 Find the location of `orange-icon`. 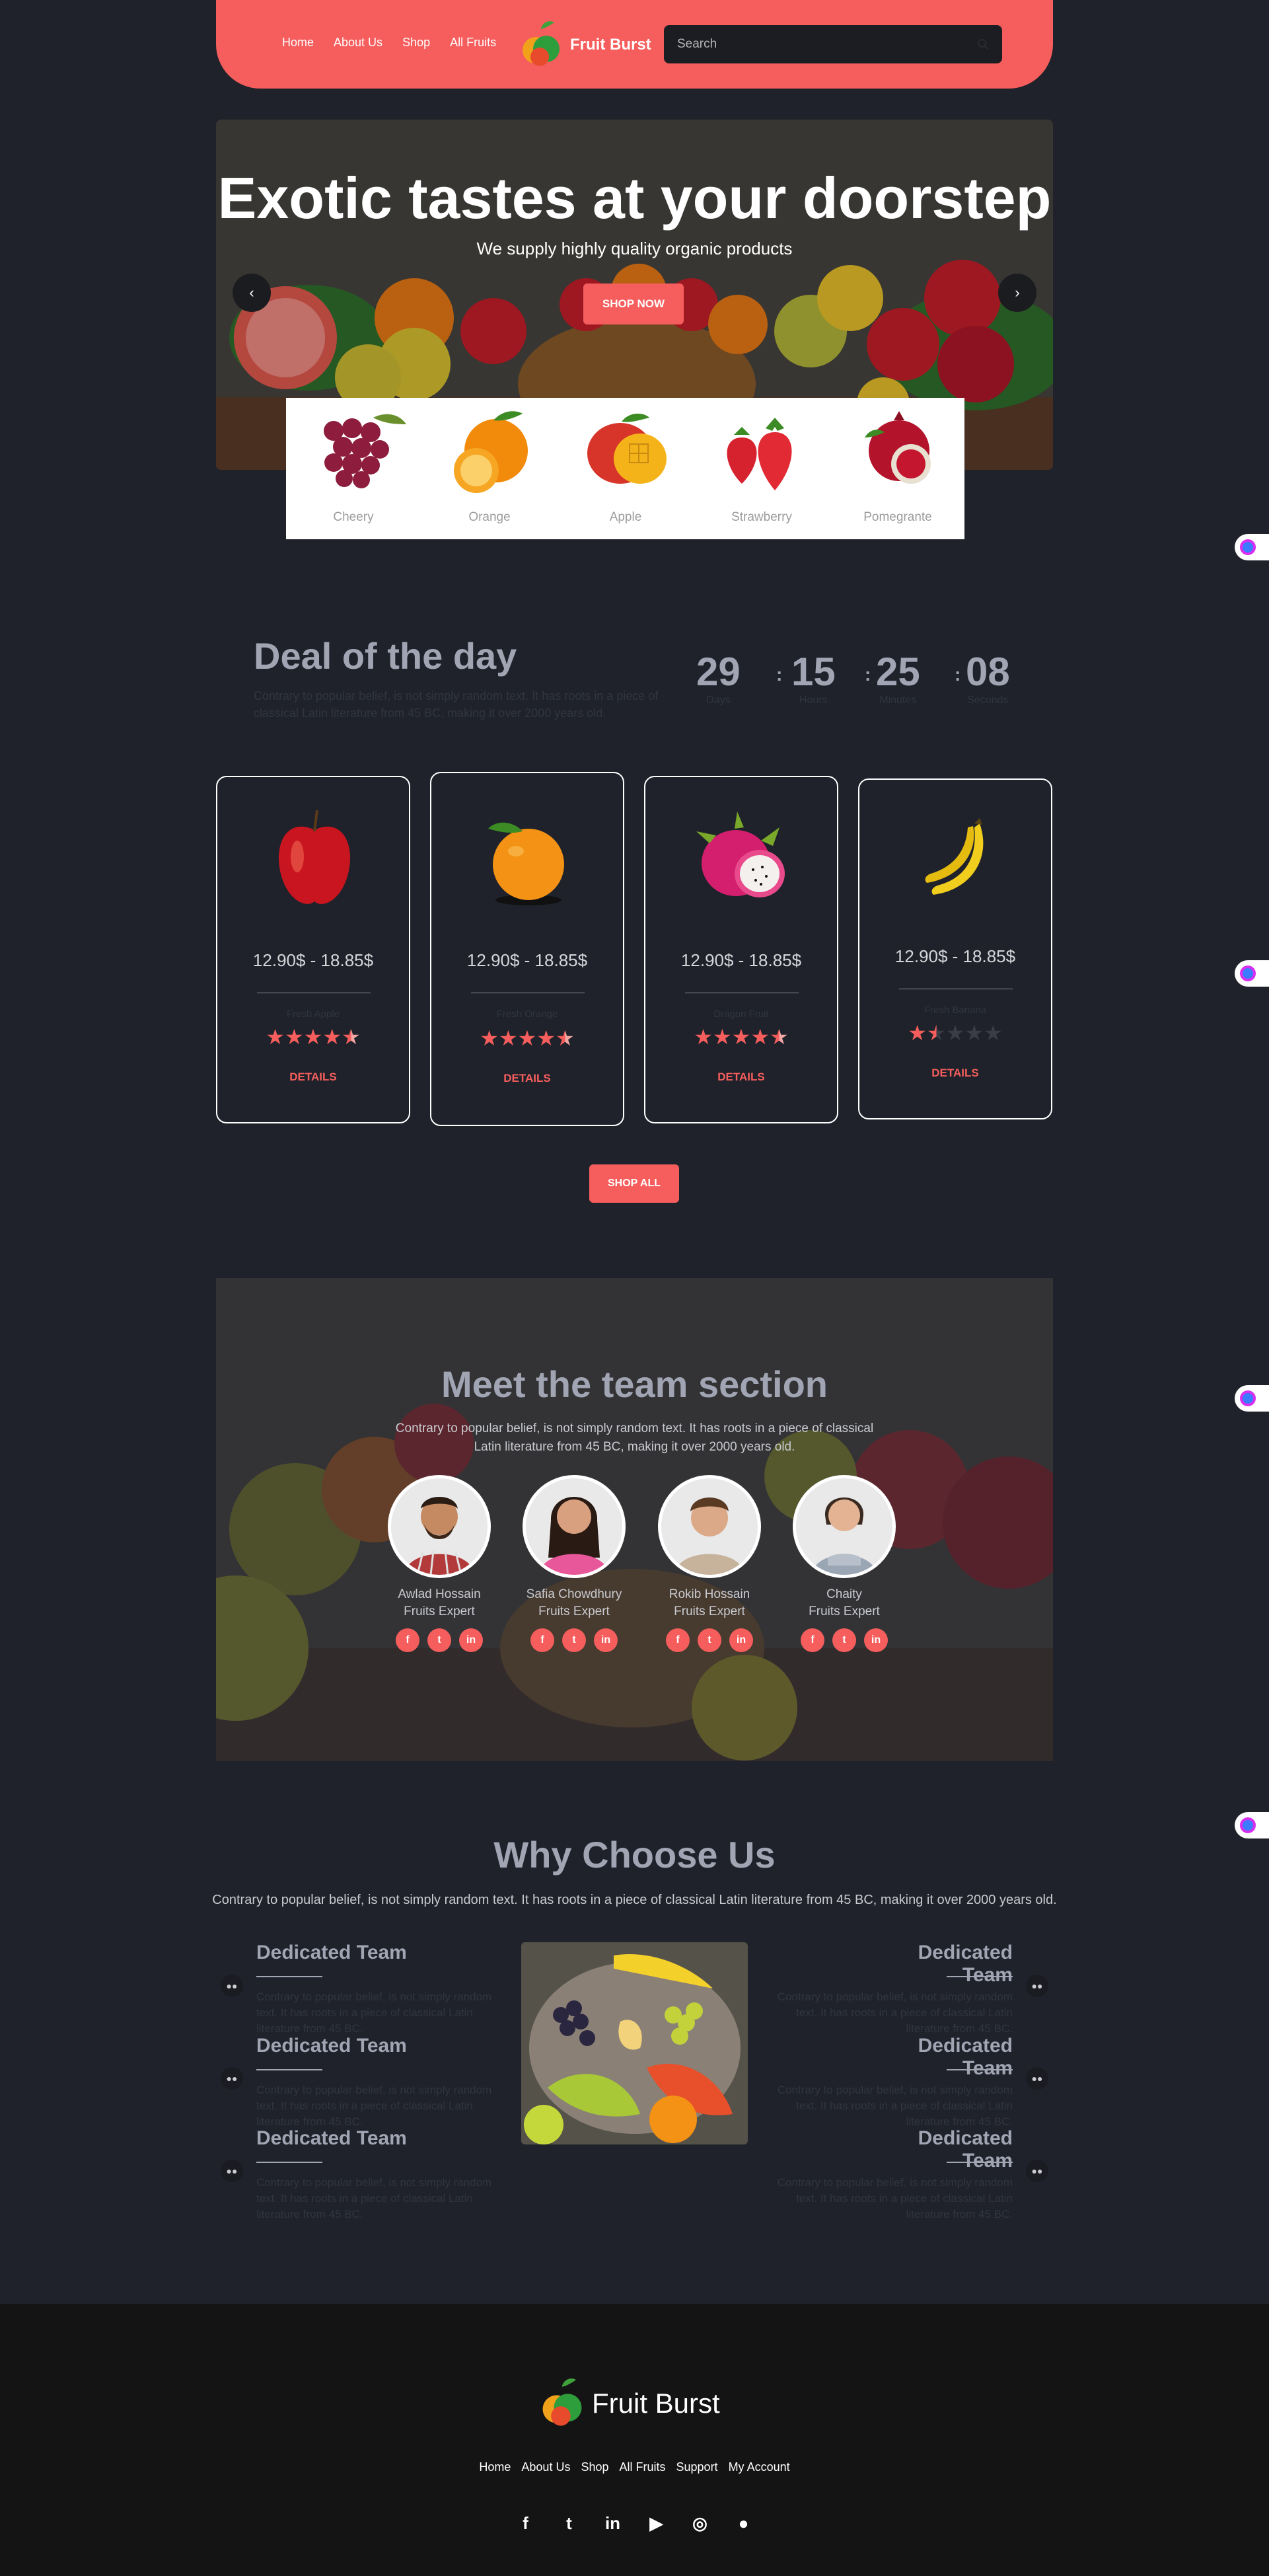

orange-icon is located at coordinates (526, 863).